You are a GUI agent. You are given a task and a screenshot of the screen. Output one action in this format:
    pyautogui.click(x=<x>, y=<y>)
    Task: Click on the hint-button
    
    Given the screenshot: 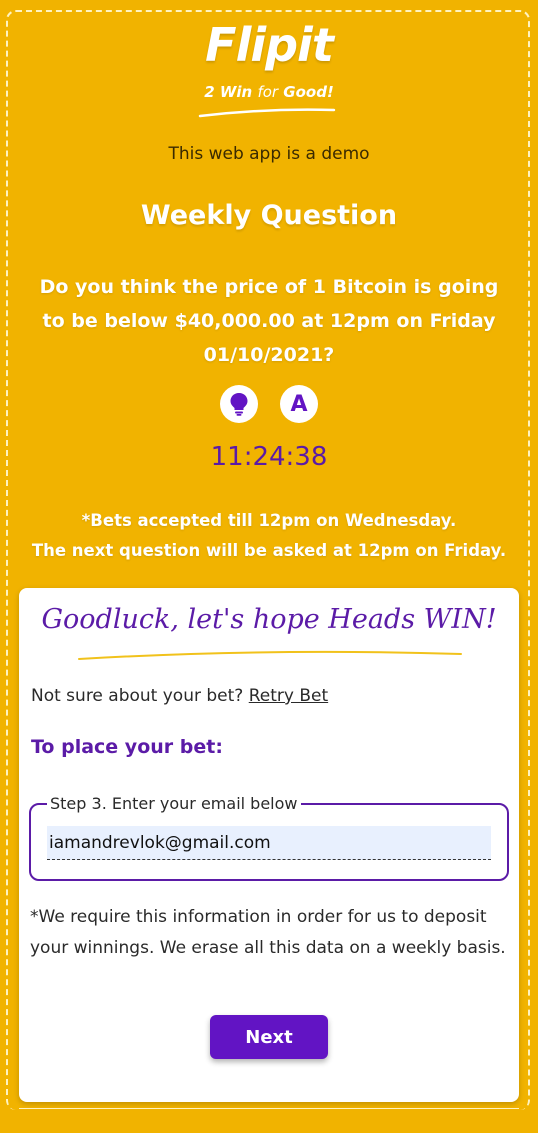 What is the action you would take?
    pyautogui.click(x=239, y=404)
    